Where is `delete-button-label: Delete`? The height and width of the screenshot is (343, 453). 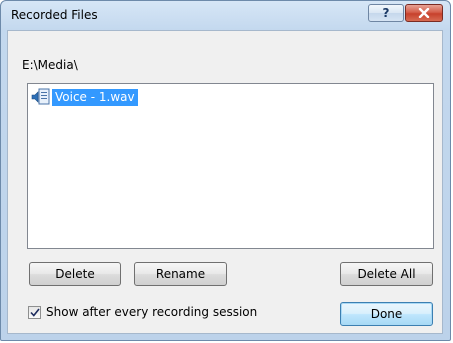 delete-button-label: Delete is located at coordinates (75, 274).